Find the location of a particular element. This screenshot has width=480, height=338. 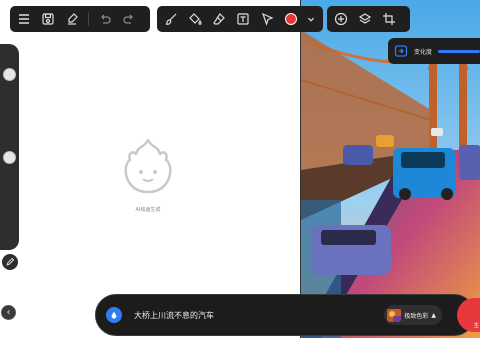

save-icon is located at coordinates (48, 19).